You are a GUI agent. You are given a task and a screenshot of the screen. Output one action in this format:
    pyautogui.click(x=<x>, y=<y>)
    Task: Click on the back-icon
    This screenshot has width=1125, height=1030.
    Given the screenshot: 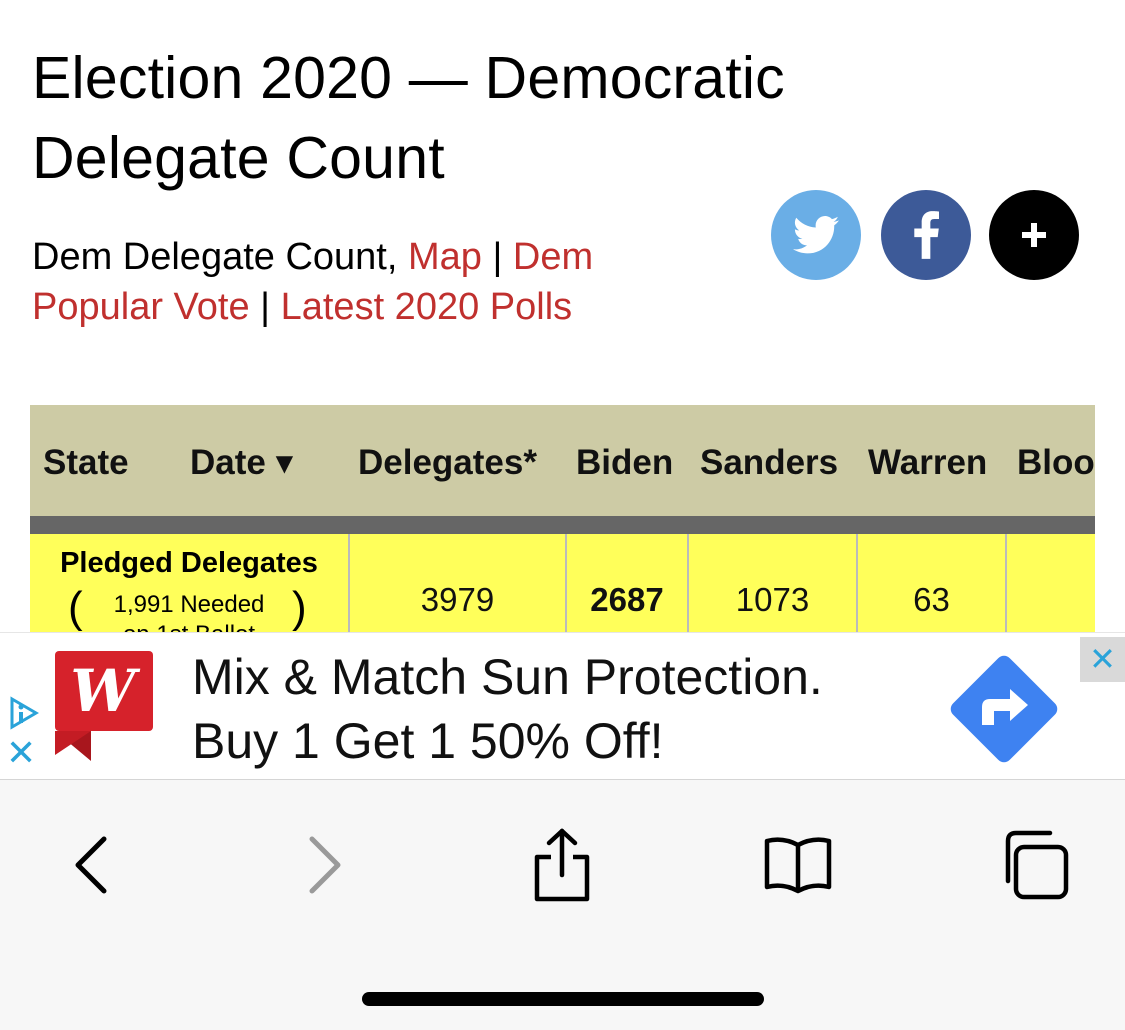 What is the action you would take?
    pyautogui.click(x=91, y=865)
    